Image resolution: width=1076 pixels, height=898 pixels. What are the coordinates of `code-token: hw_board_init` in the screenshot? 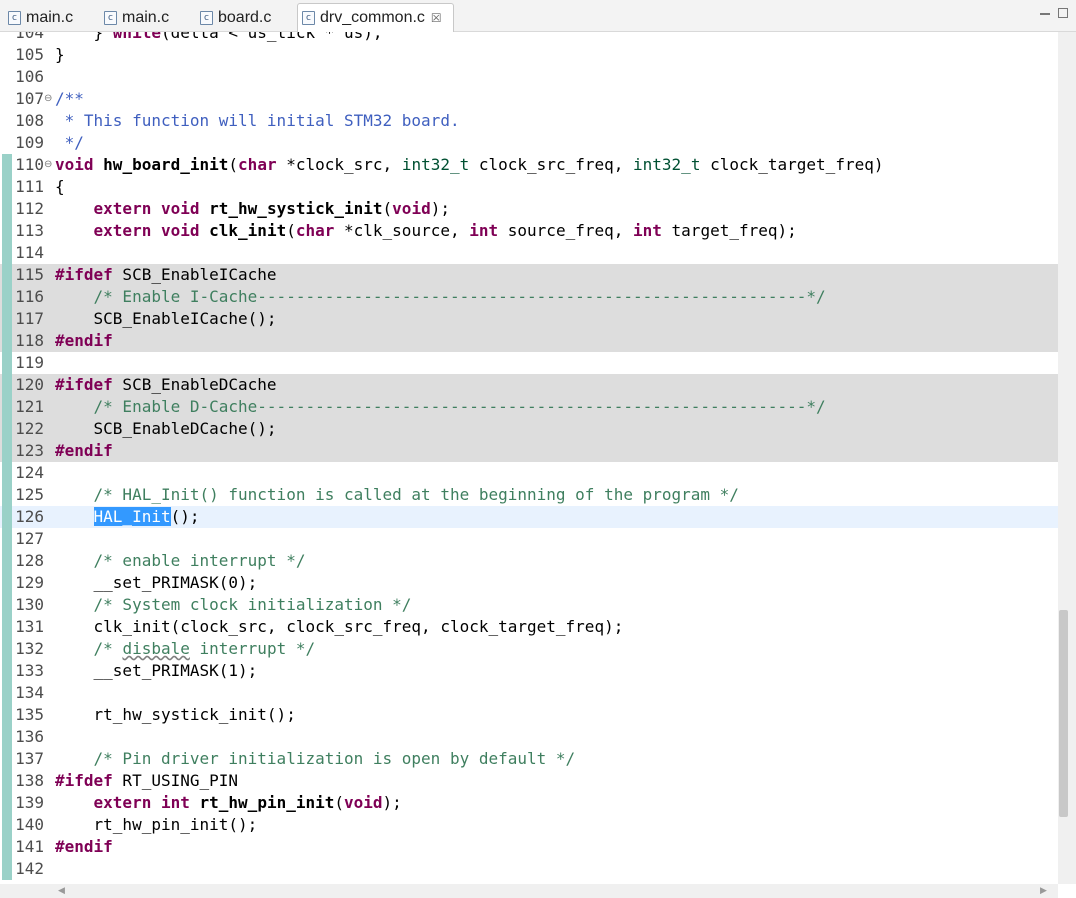 It's located at (166, 164).